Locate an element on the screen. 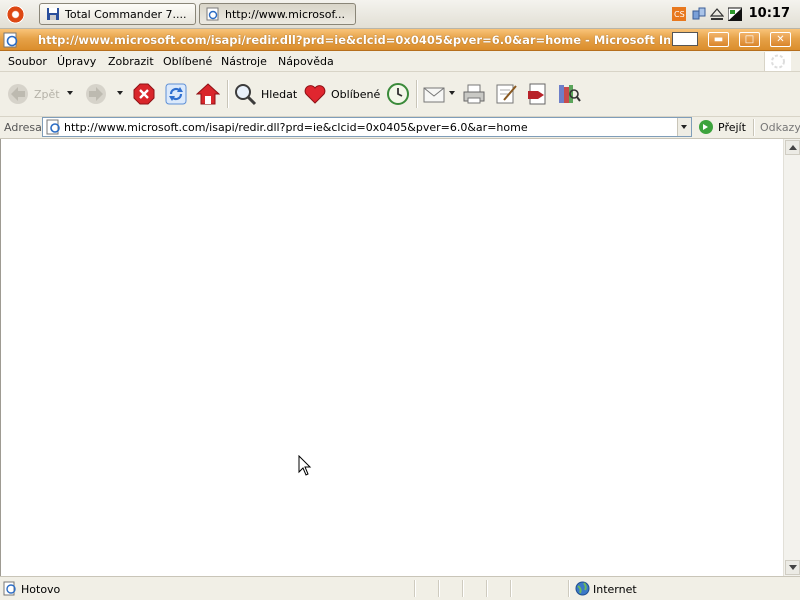 The height and width of the screenshot is (600, 800). address-label: Adresa is located at coordinates (23, 127).